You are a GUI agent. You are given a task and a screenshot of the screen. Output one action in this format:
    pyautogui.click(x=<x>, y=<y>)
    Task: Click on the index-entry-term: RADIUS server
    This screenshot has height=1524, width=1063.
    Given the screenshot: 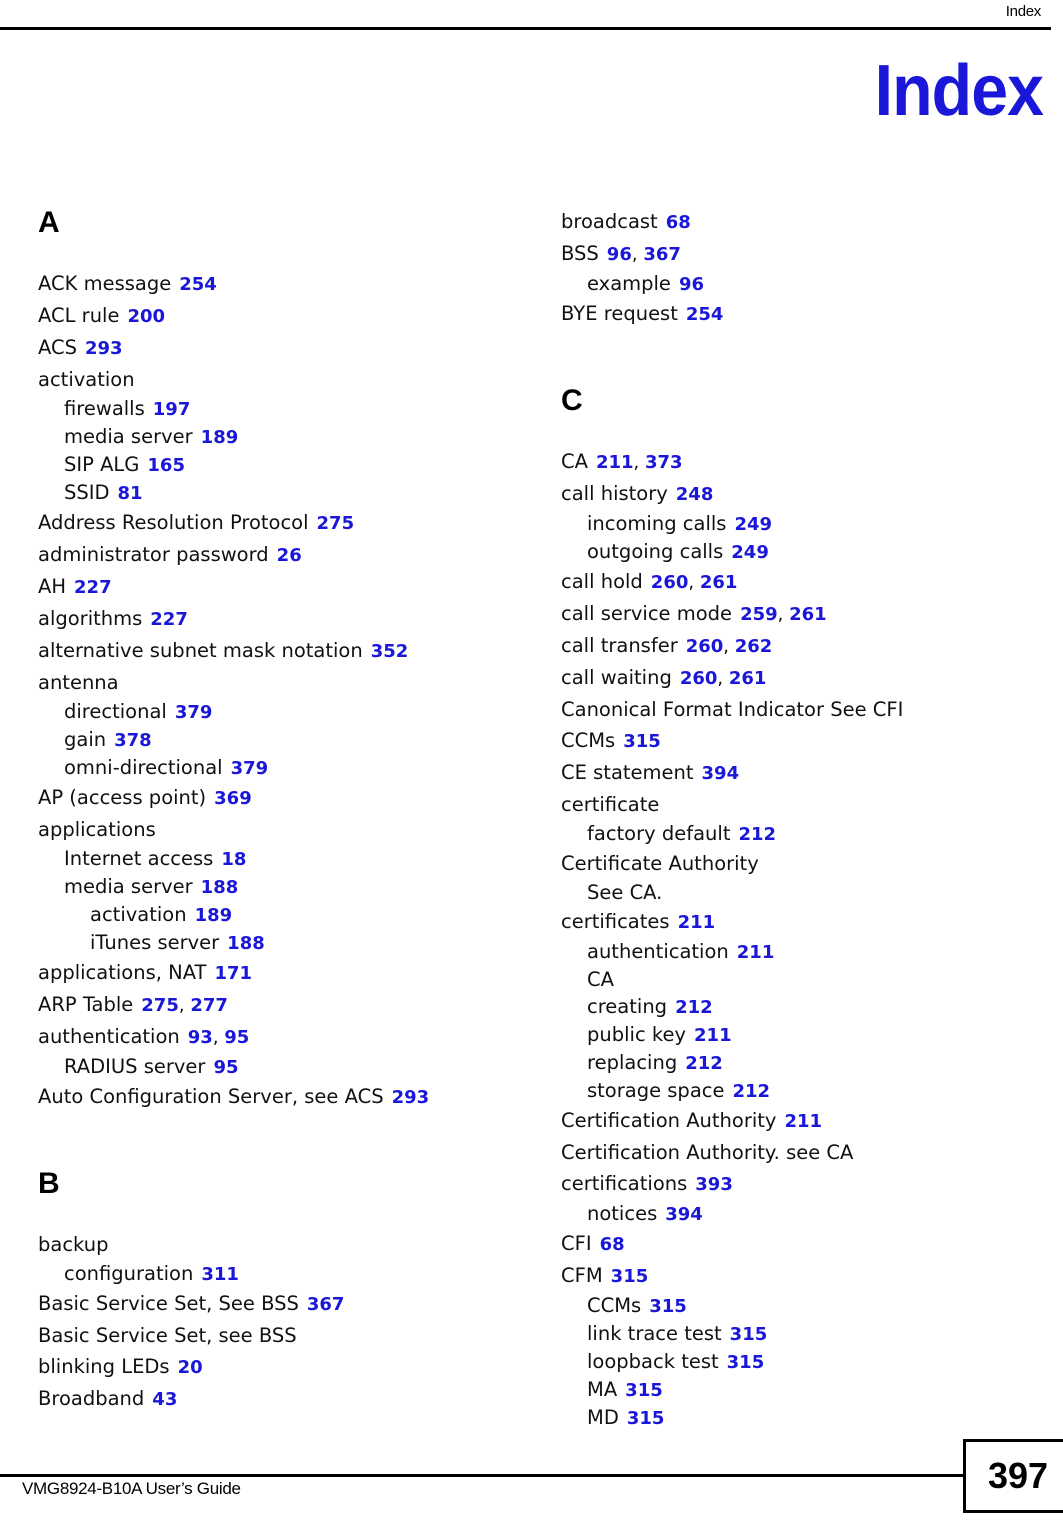 What is the action you would take?
    pyautogui.click(x=135, y=1066)
    